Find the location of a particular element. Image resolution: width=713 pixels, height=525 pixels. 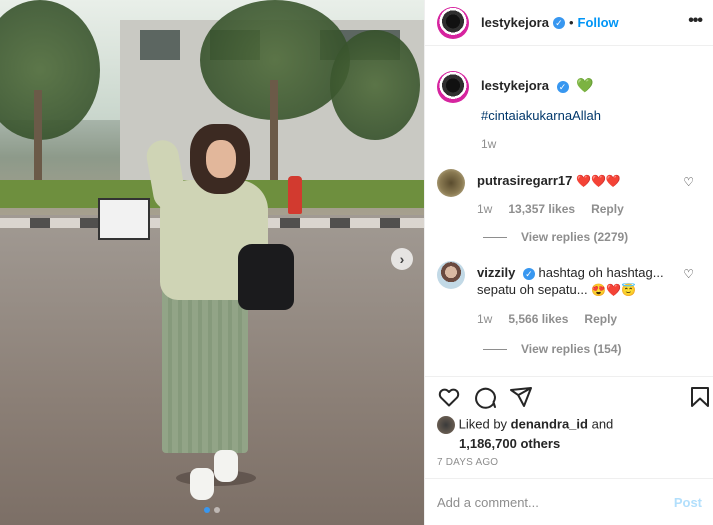

more-icon: ••• is located at coordinates (695, 21).